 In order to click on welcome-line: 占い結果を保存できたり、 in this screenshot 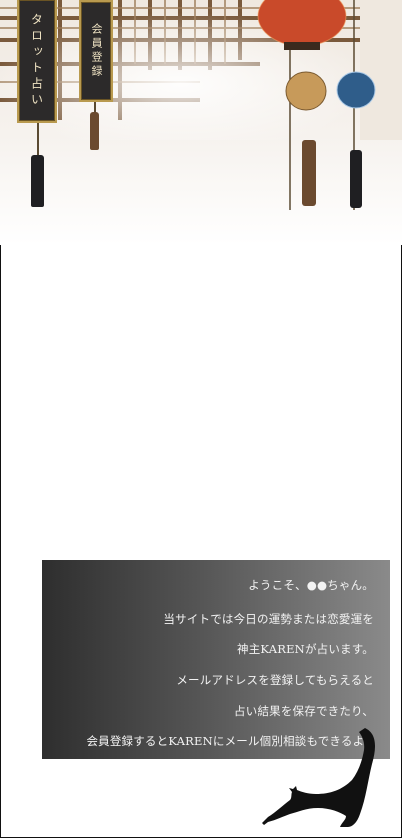, I will do `click(304, 711)`.